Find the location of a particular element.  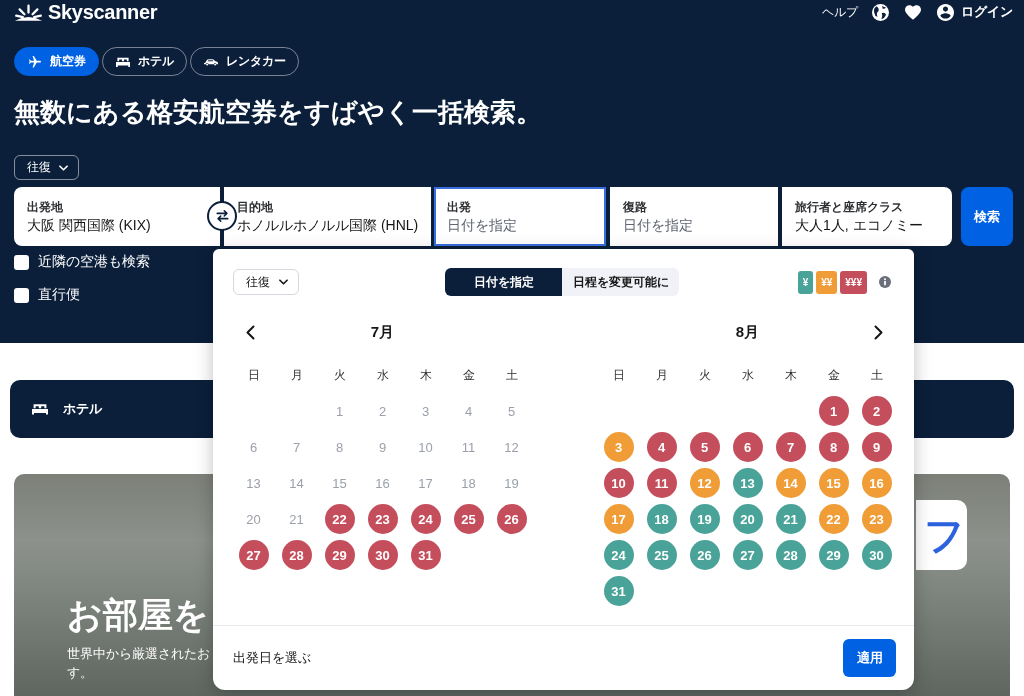

globe-icon is located at coordinates (880, 12).